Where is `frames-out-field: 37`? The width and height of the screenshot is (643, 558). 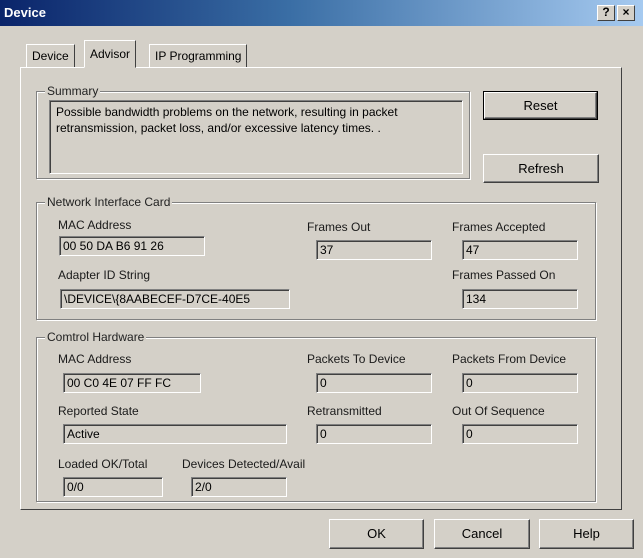
frames-out-field: 37 is located at coordinates (374, 250).